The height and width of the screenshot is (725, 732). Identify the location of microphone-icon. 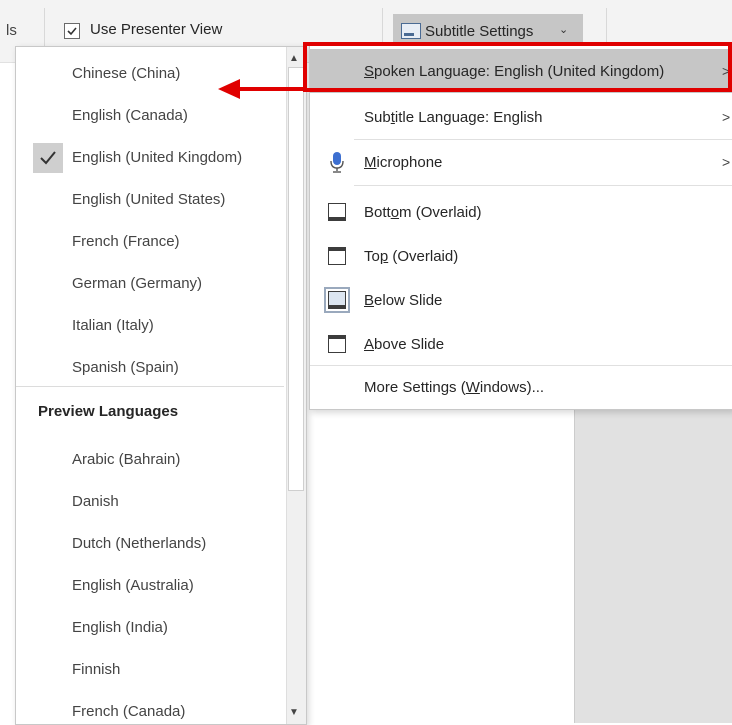
(337, 162).